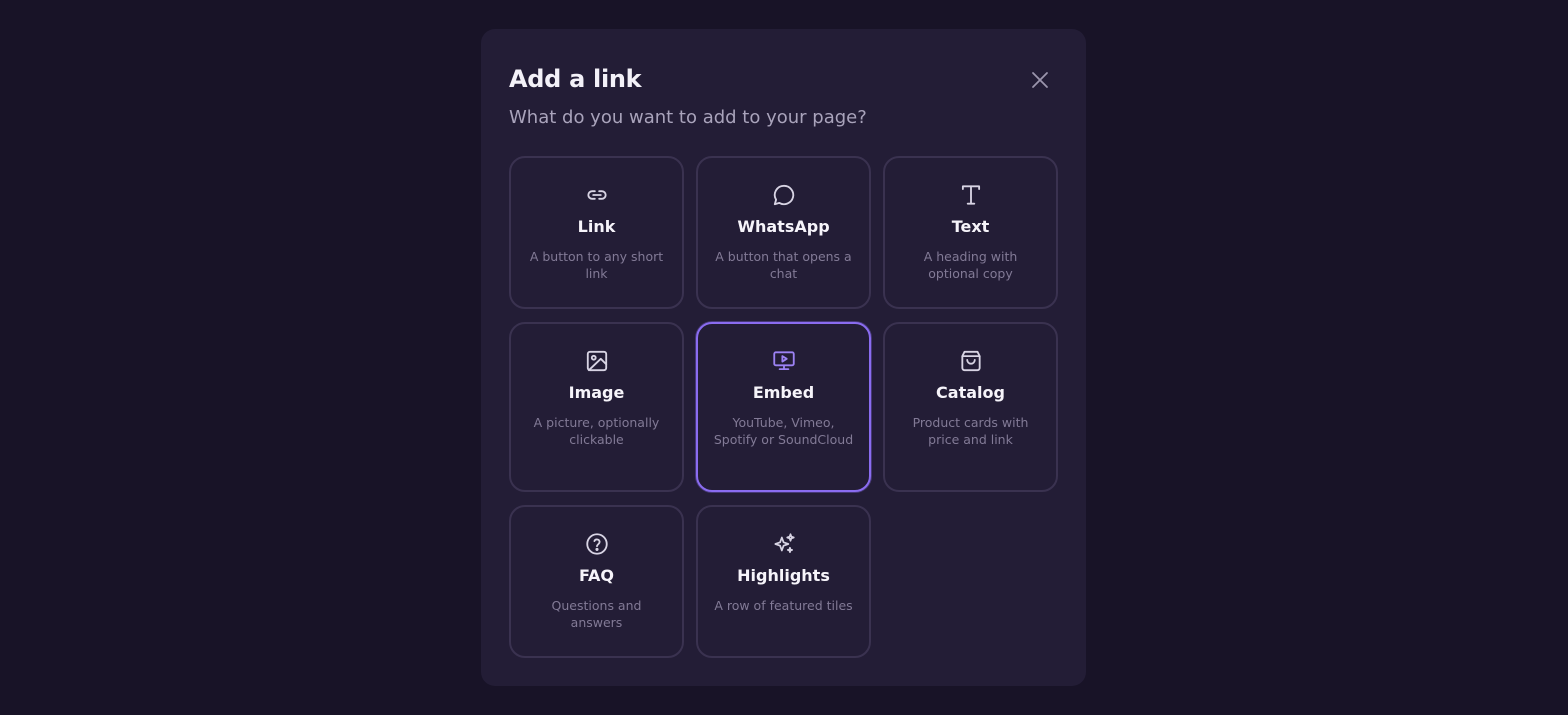 Image resolution: width=1568 pixels, height=715 pixels. Describe the element at coordinates (596, 392) in the screenshot. I see `option-title: Image` at that location.